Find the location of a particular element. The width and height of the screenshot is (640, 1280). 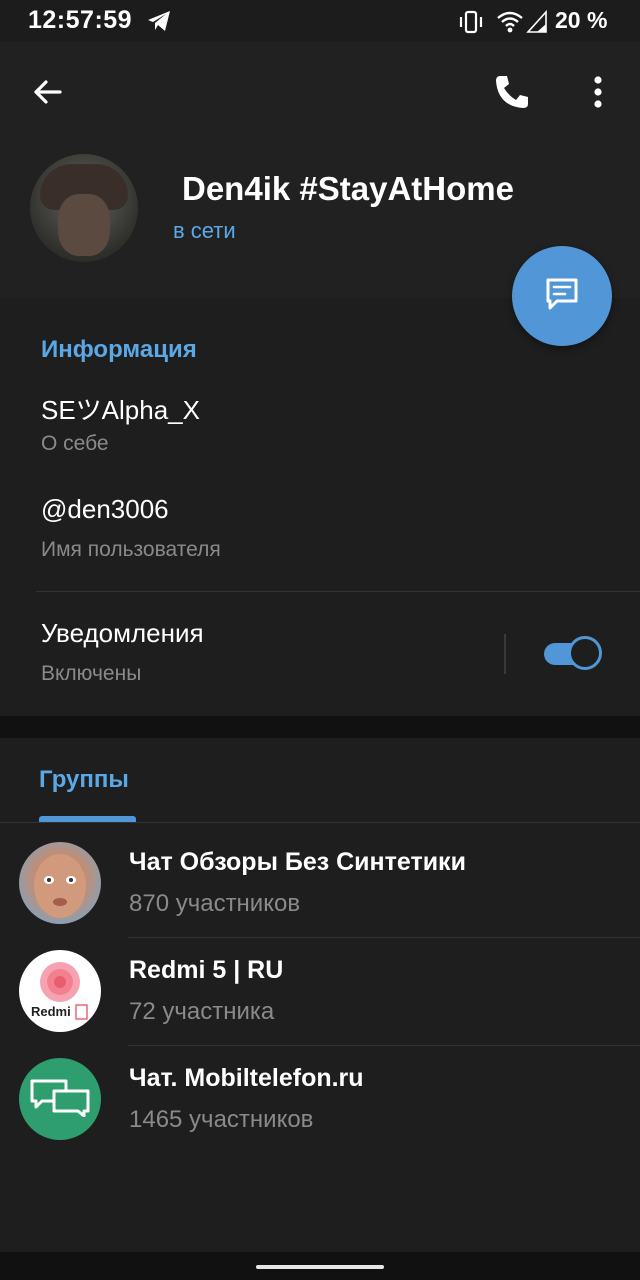

more-vertical-icon is located at coordinates (598, 92).